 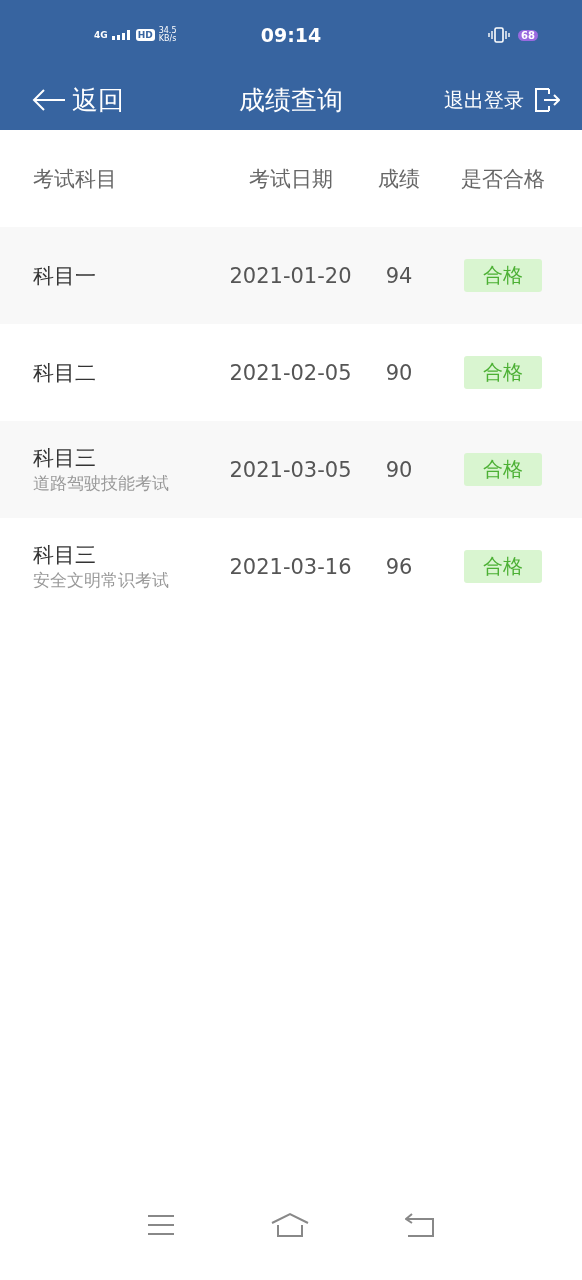 What do you see at coordinates (161, 1225) in the screenshot?
I see `menu-icon` at bounding box center [161, 1225].